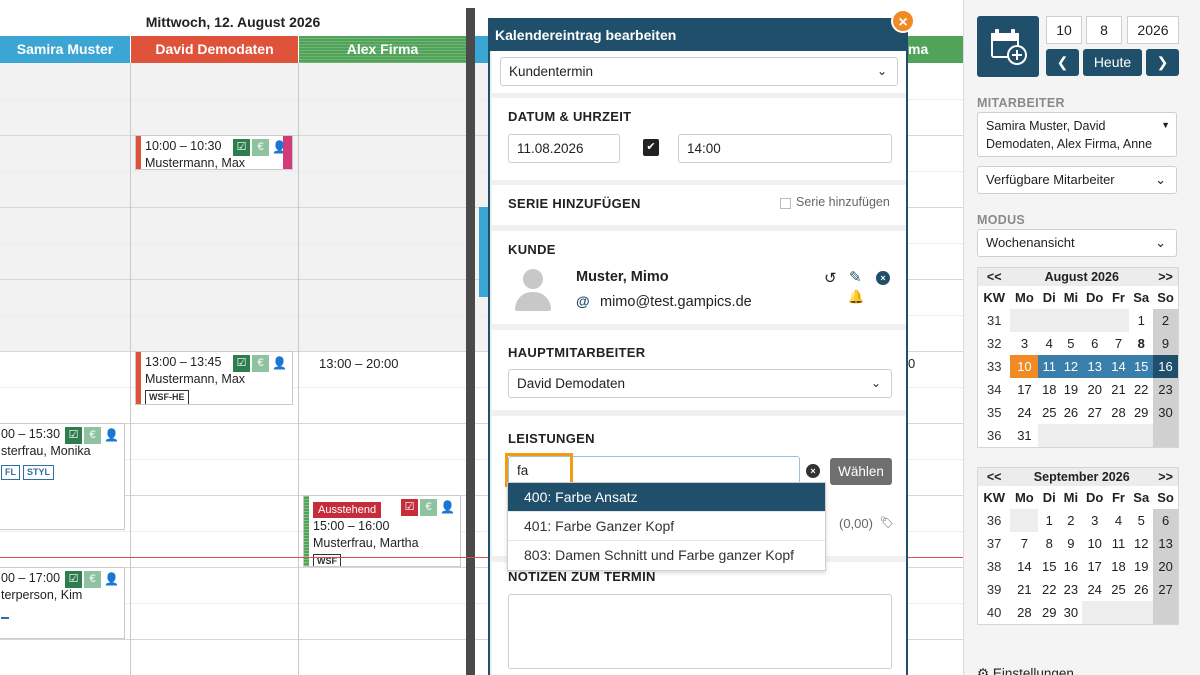  Describe the element at coordinates (1095, 543) in the screenshot. I see `mini-day: 10` at that location.